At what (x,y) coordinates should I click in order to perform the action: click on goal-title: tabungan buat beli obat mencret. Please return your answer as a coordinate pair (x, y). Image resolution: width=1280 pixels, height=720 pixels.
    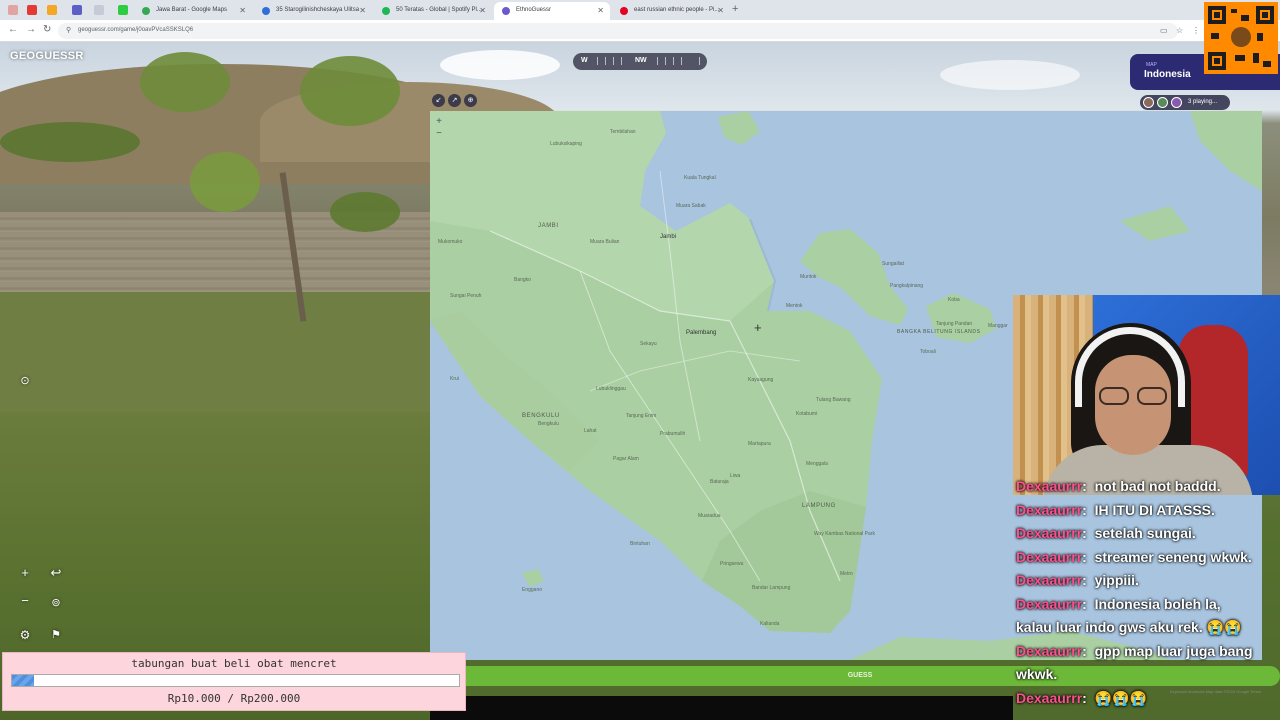
    Looking at the image, I should click on (234, 663).